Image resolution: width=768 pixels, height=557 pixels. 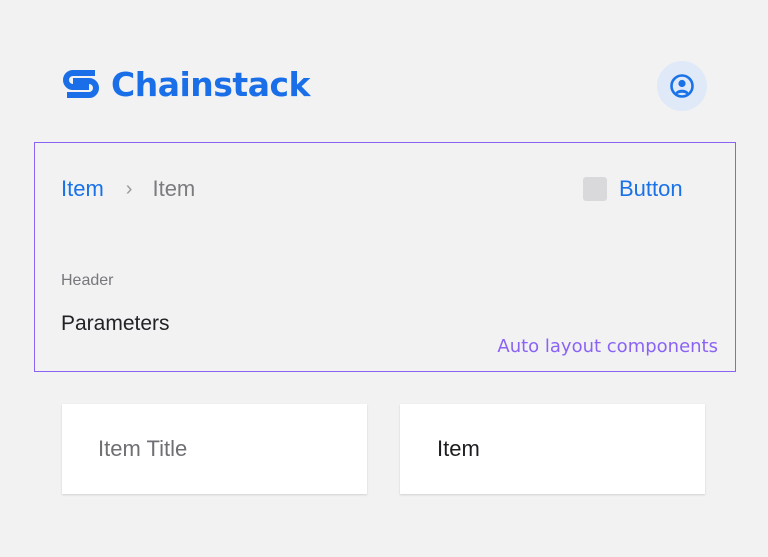 I want to click on brand-name: Chainstack, so click(x=210, y=84).